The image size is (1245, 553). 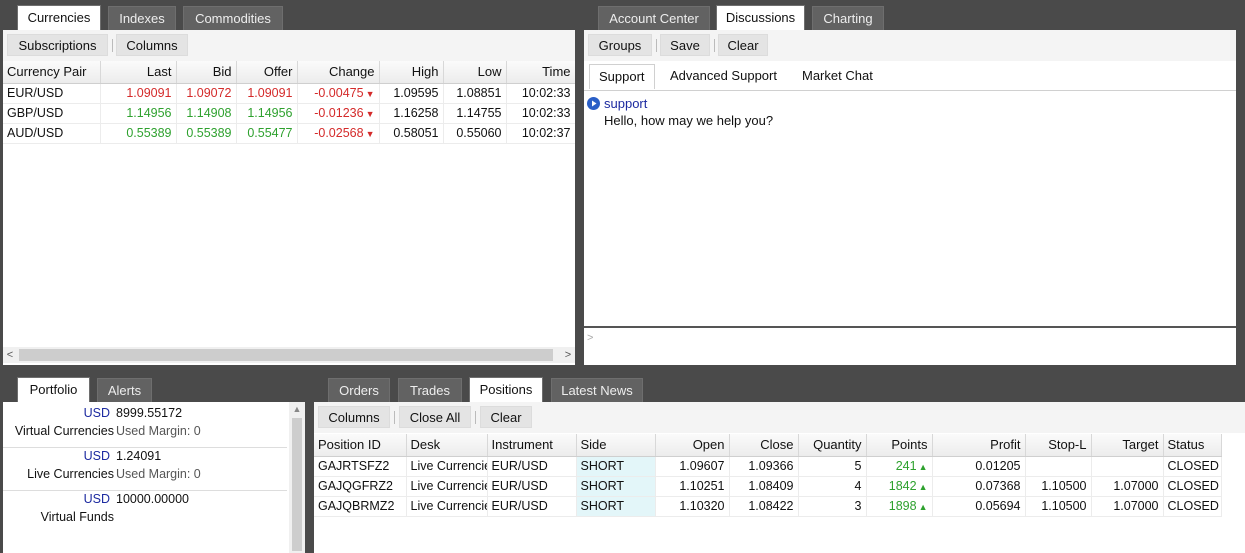 What do you see at coordinates (1058, 486) in the screenshot?
I see `stop-loss-cell: 1.10500` at bounding box center [1058, 486].